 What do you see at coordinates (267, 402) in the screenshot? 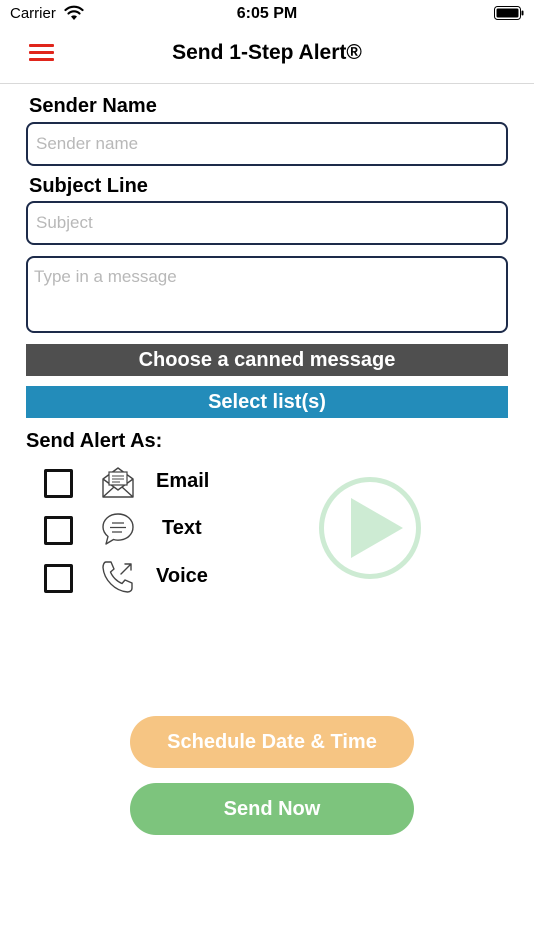
I see `select-lists-button: Select list(s)` at bounding box center [267, 402].